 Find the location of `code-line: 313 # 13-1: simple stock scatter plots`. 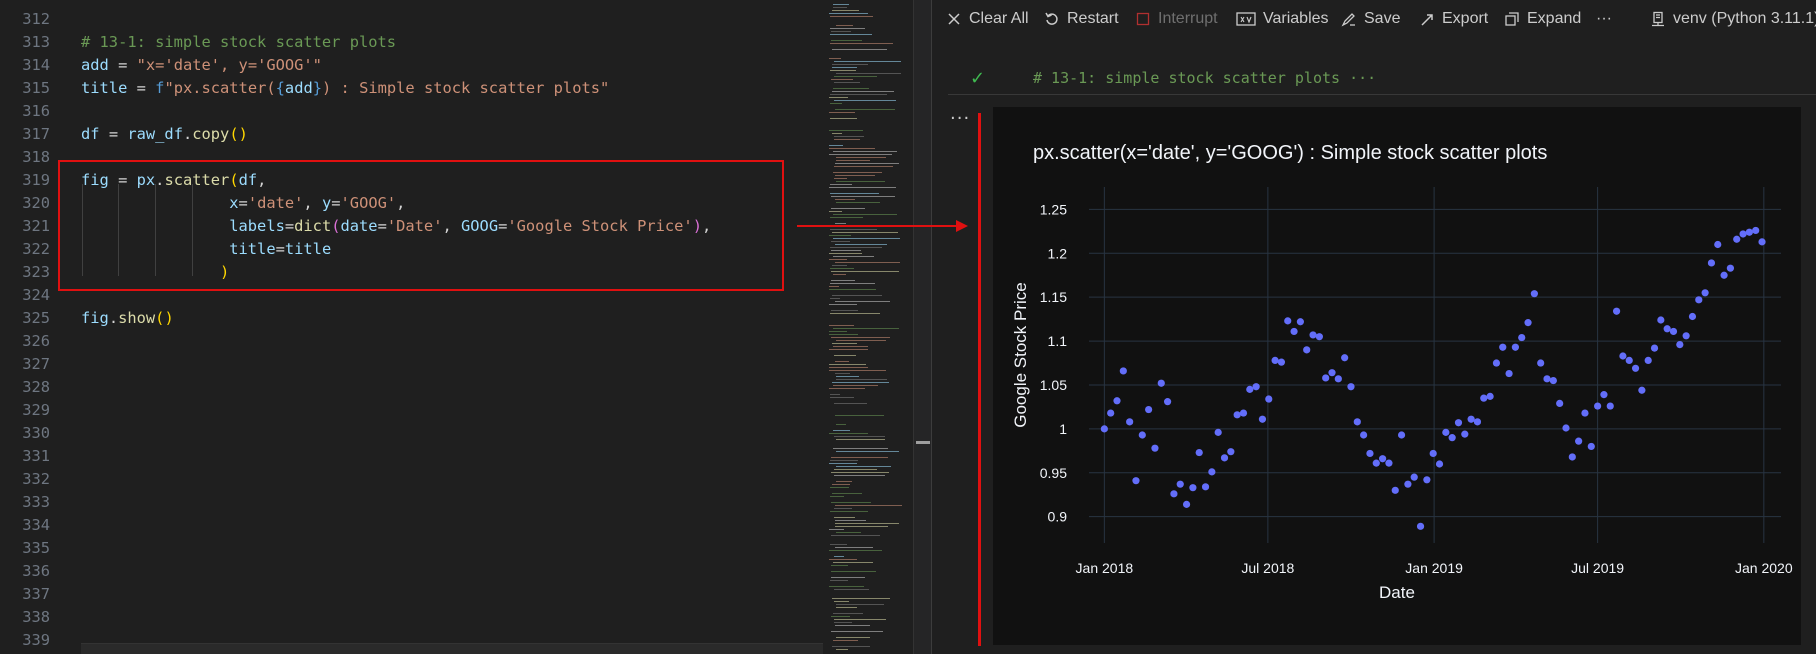

code-line: 313 # 13-1: simple stock scatter plots is located at coordinates (411, 42).